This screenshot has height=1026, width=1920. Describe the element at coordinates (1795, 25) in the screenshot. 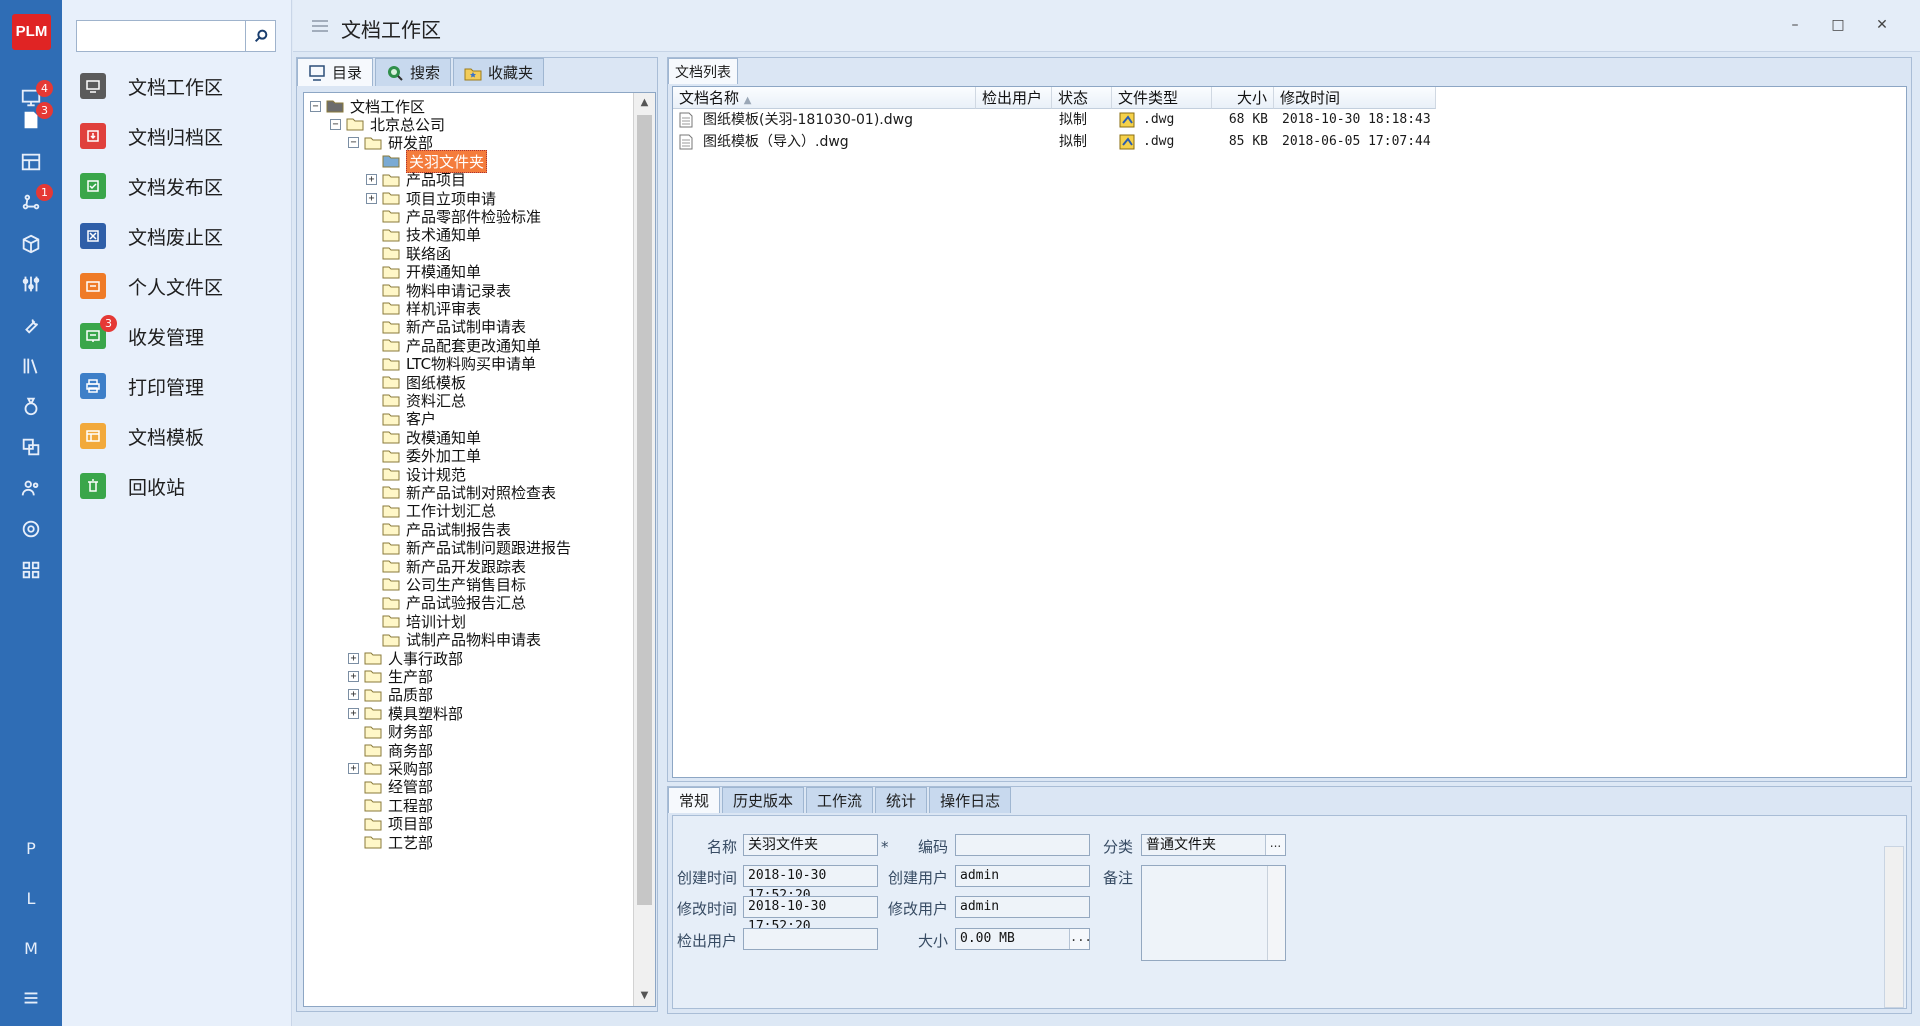

I see `minimize-button: –` at that location.